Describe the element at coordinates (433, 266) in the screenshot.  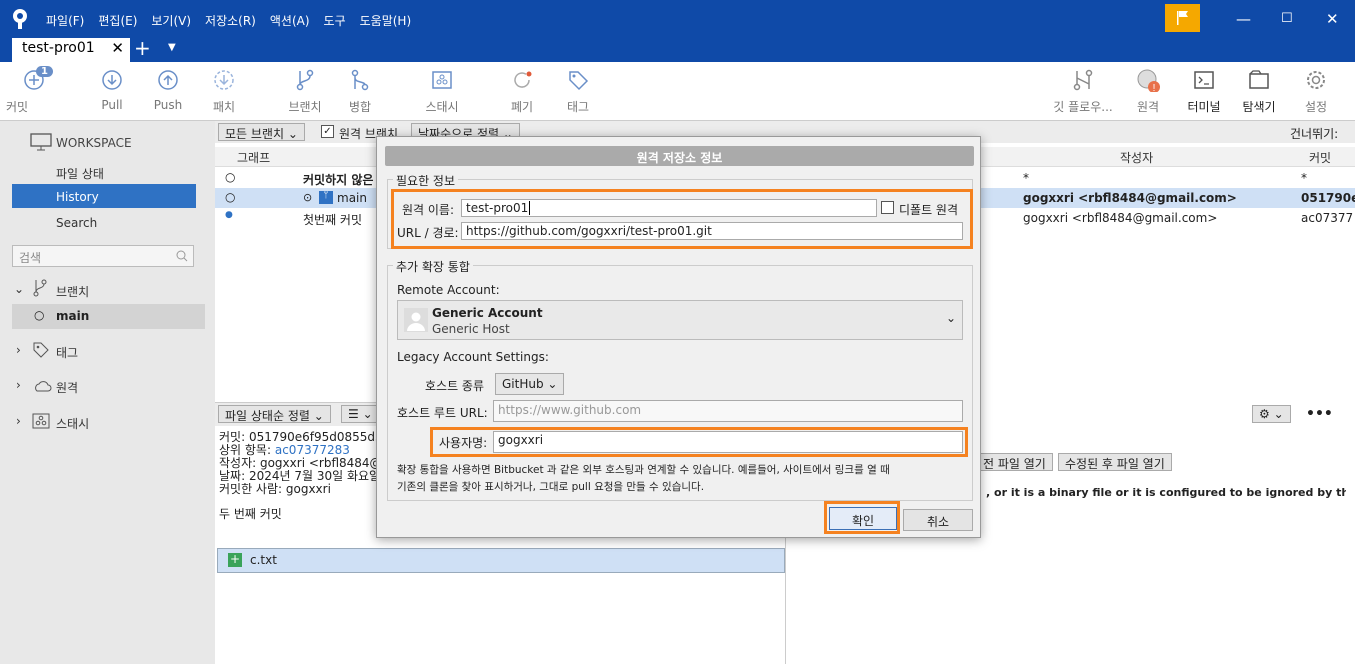
I see `extended-integration-label: 추가 확장 통합` at that location.